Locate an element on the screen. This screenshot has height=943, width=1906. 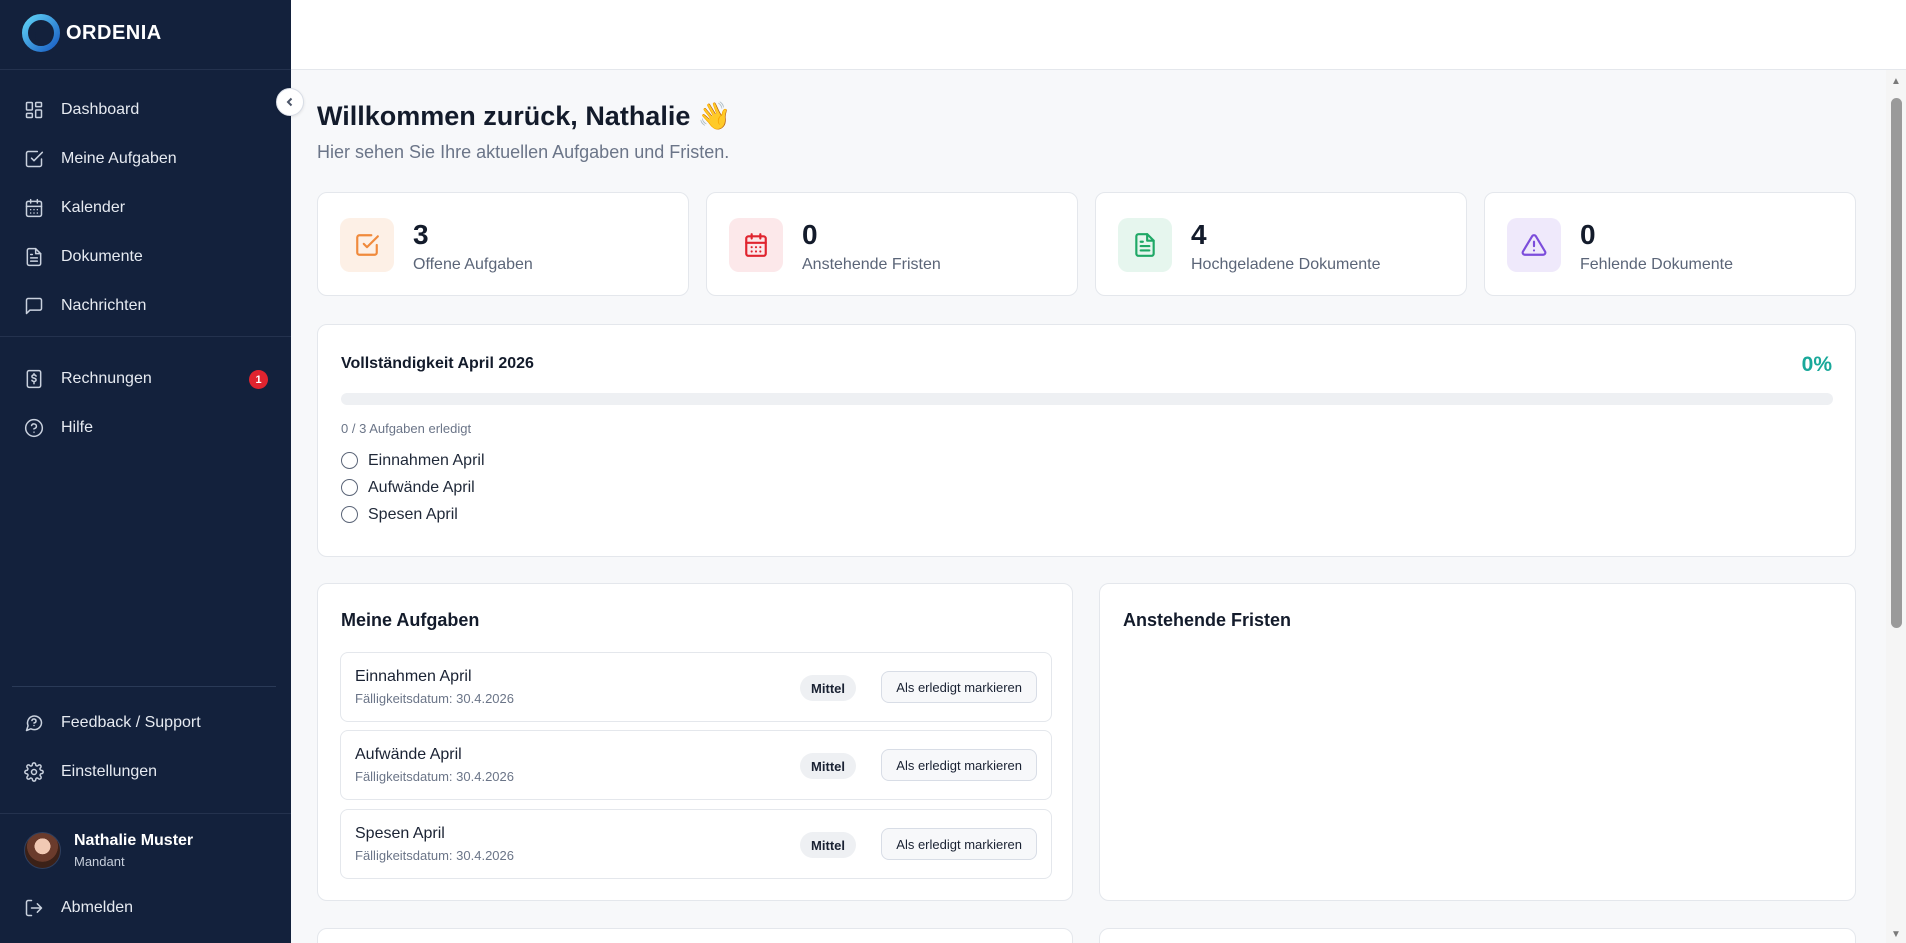
deadlines-title: Anstehende Fristen is located at coordinates (1207, 620).